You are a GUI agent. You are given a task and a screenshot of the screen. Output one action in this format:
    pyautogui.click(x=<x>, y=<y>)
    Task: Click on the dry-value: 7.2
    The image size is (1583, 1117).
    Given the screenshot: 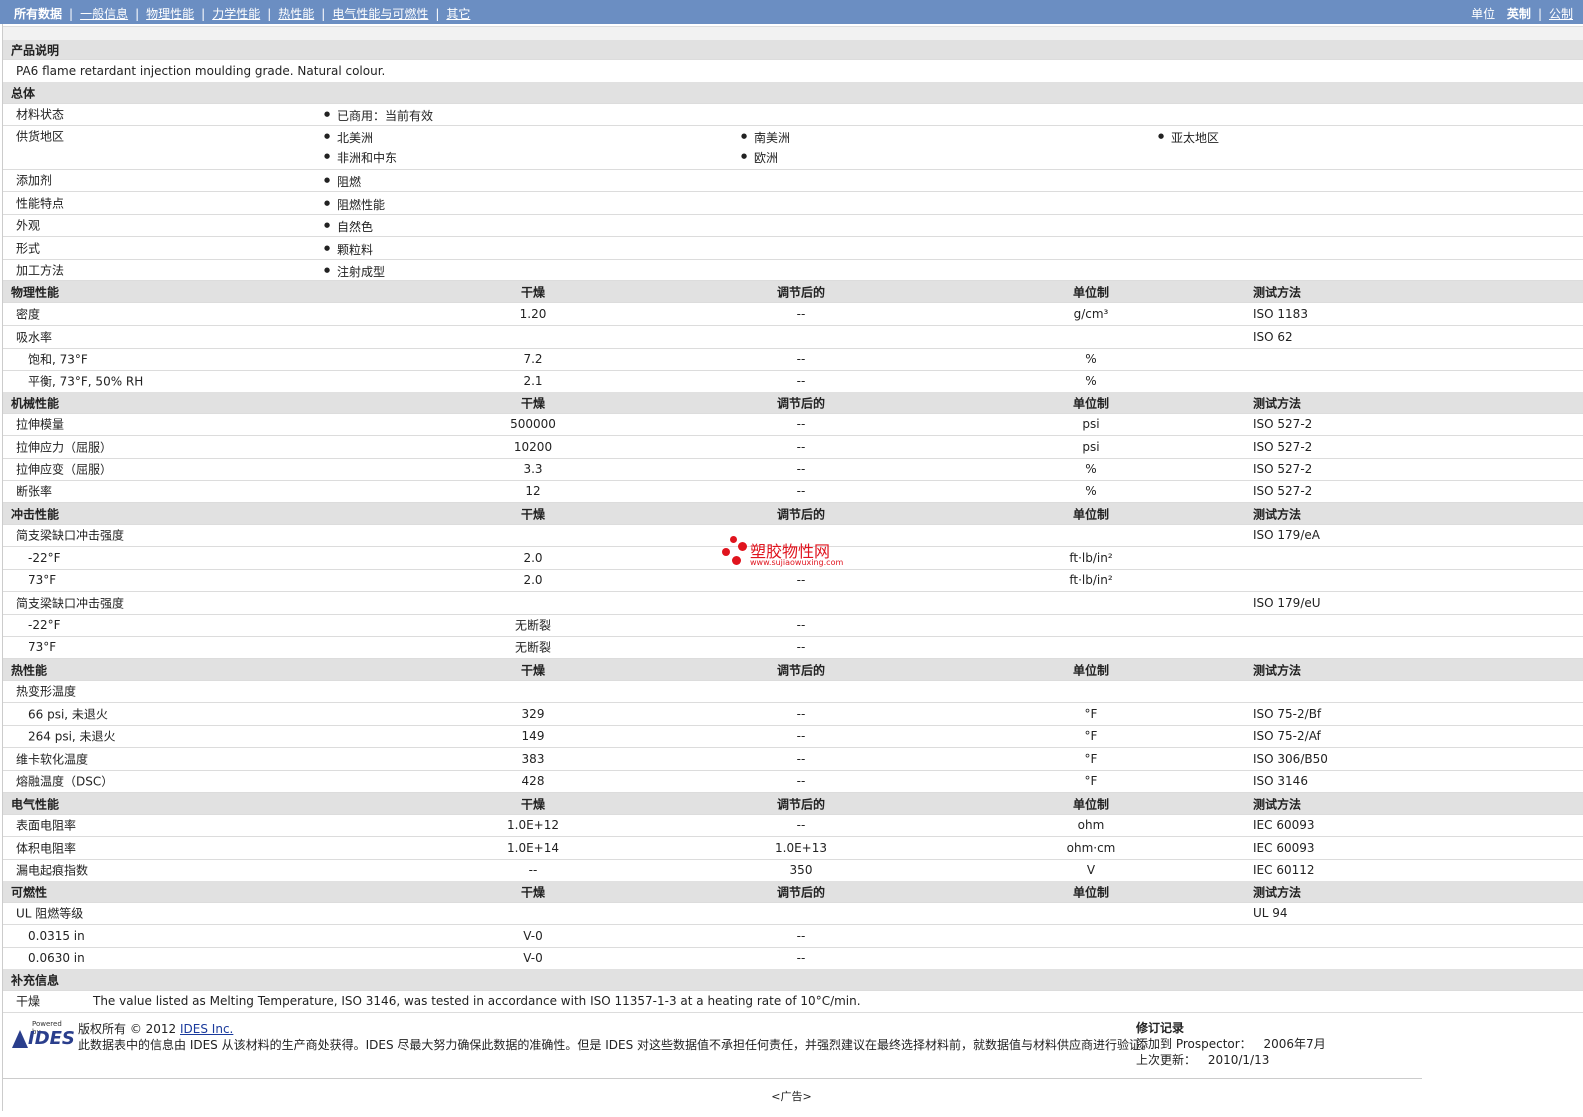 What is the action you would take?
    pyautogui.click(x=533, y=359)
    